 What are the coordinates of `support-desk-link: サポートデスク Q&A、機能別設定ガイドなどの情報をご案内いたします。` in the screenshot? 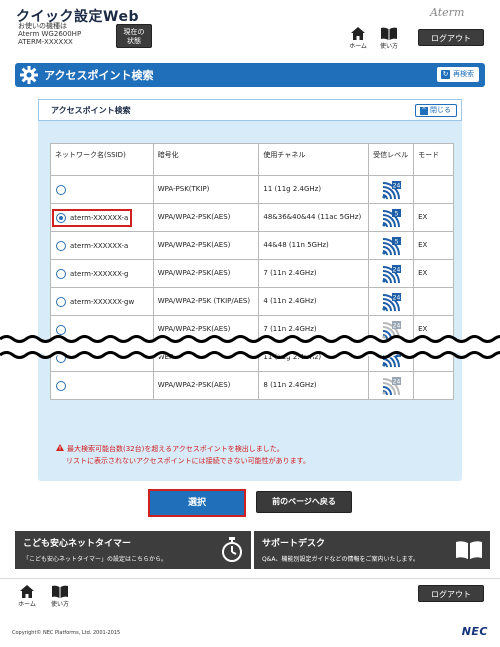 It's located at (372, 550).